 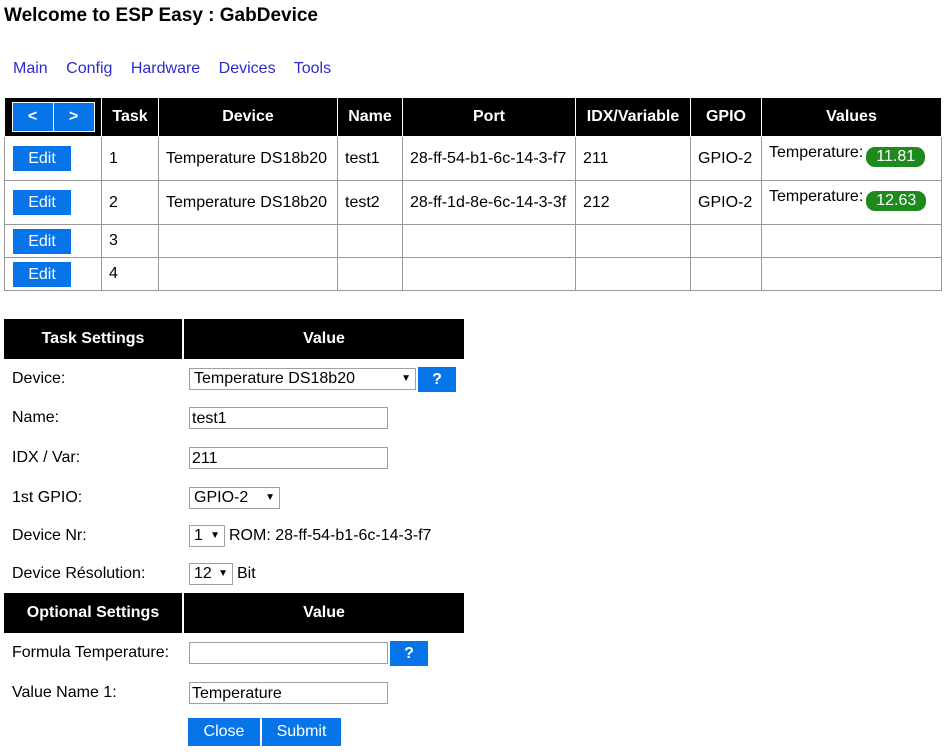 What do you see at coordinates (234, 574) in the screenshot?
I see `resolution-row: Device Résolution: 12 ▼ Bit` at bounding box center [234, 574].